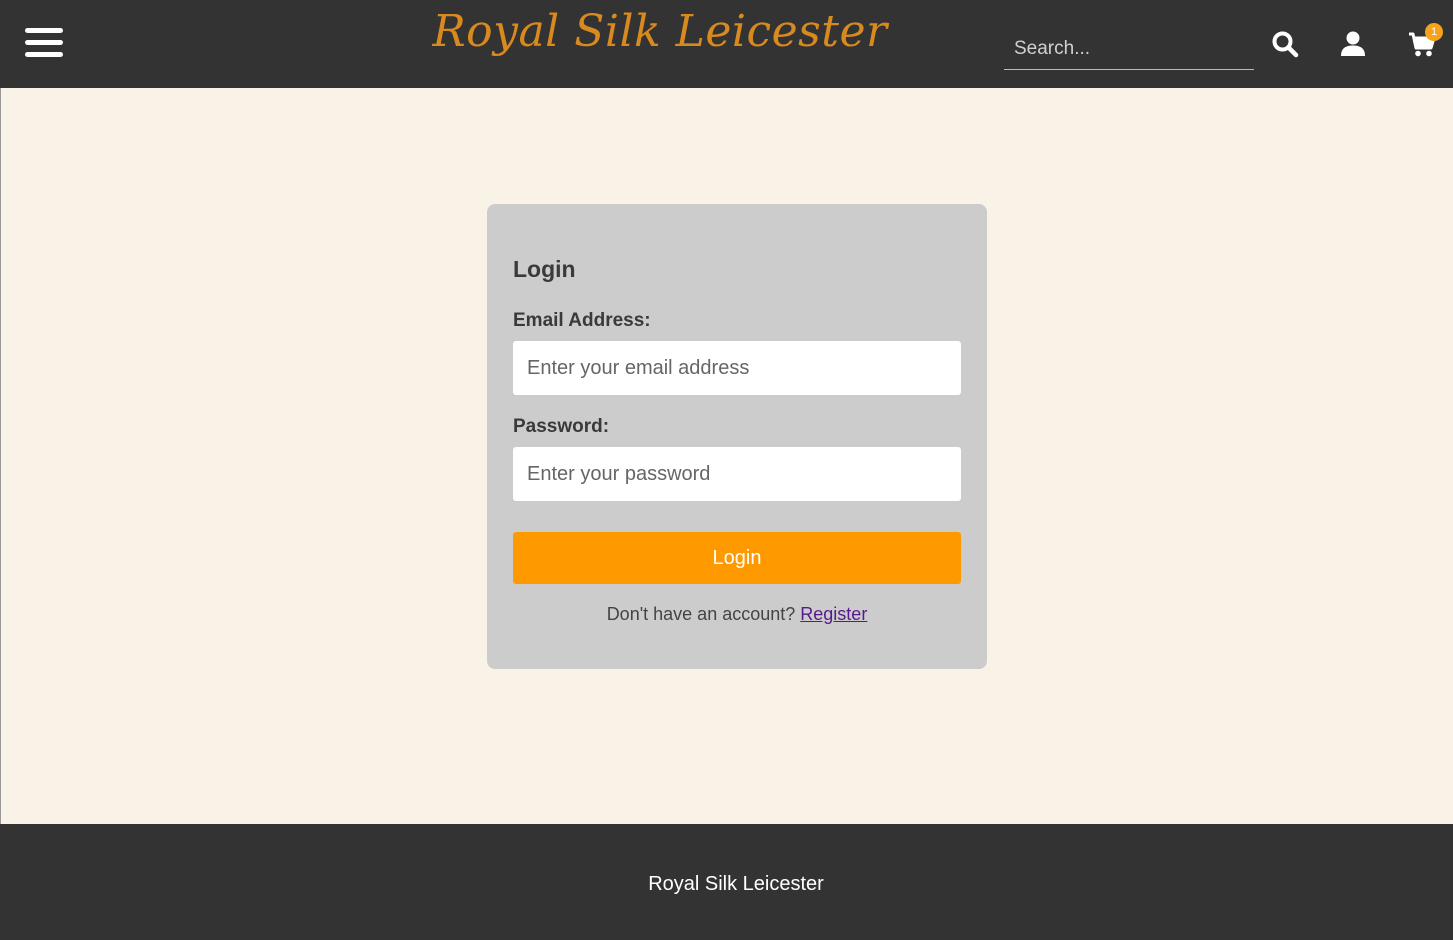 The image size is (1453, 940). What do you see at coordinates (544, 269) in the screenshot?
I see `login-title: Login` at bounding box center [544, 269].